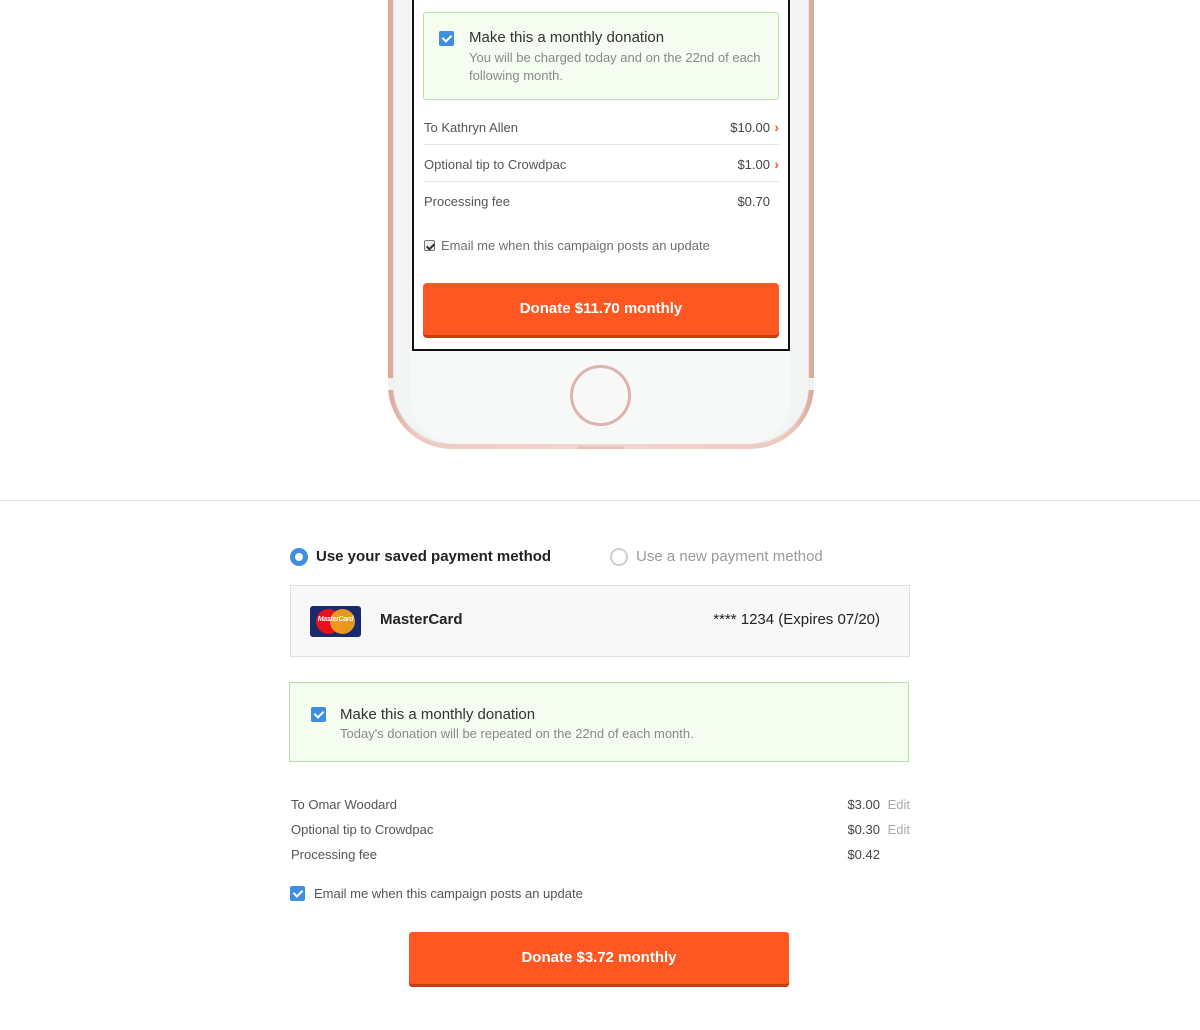  Describe the element at coordinates (601, 163) in the screenshot. I see `phone-row-tip: Optional tip to Crowdpac $1.00 ›` at that location.